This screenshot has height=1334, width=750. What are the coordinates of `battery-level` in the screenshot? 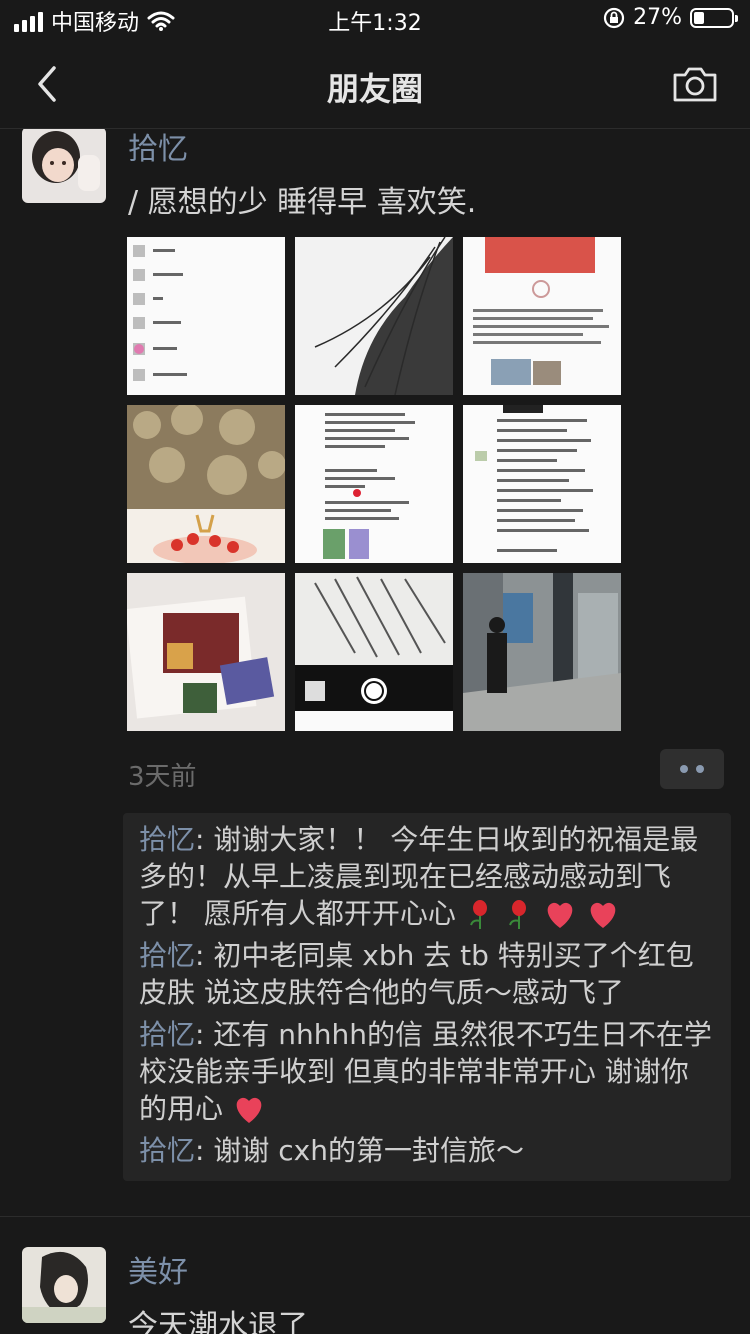 It's located at (699, 17).